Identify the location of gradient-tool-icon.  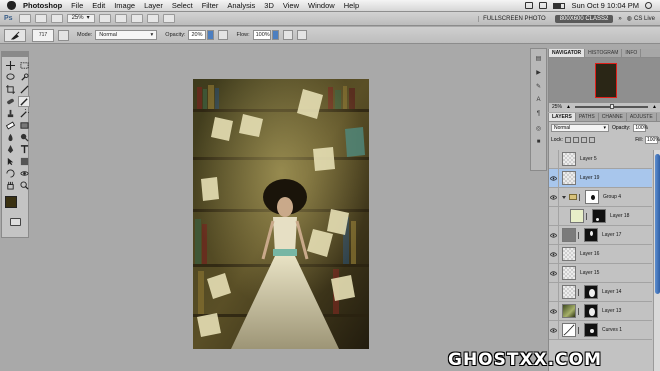
(24, 125).